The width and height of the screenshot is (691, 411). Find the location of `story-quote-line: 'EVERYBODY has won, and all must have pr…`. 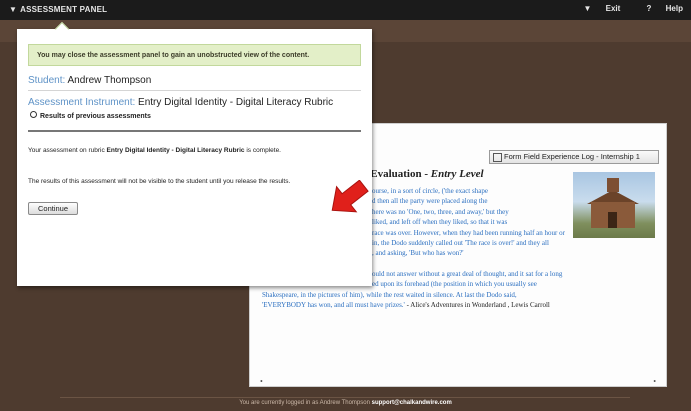

story-quote-line: 'EVERYBODY has won, and all must have pr… is located at coordinates (459, 305).